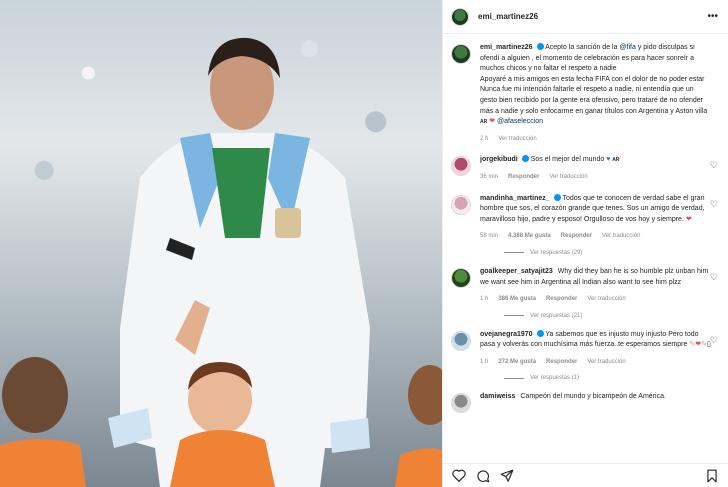 The height and width of the screenshot is (487, 728). What do you see at coordinates (582, 47) in the screenshot?
I see `caption-text-1: Acepto la sanción de la` at bounding box center [582, 47].